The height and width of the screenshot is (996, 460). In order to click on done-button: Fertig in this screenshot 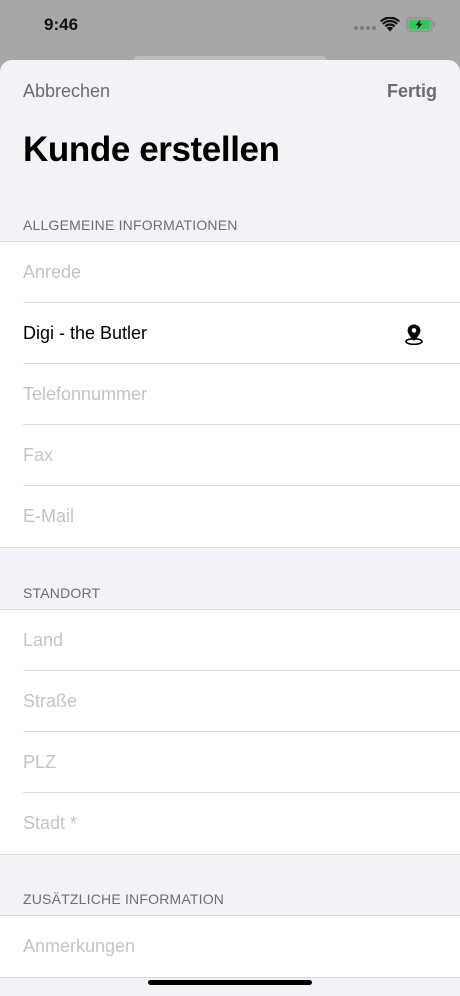, I will do `click(412, 91)`.